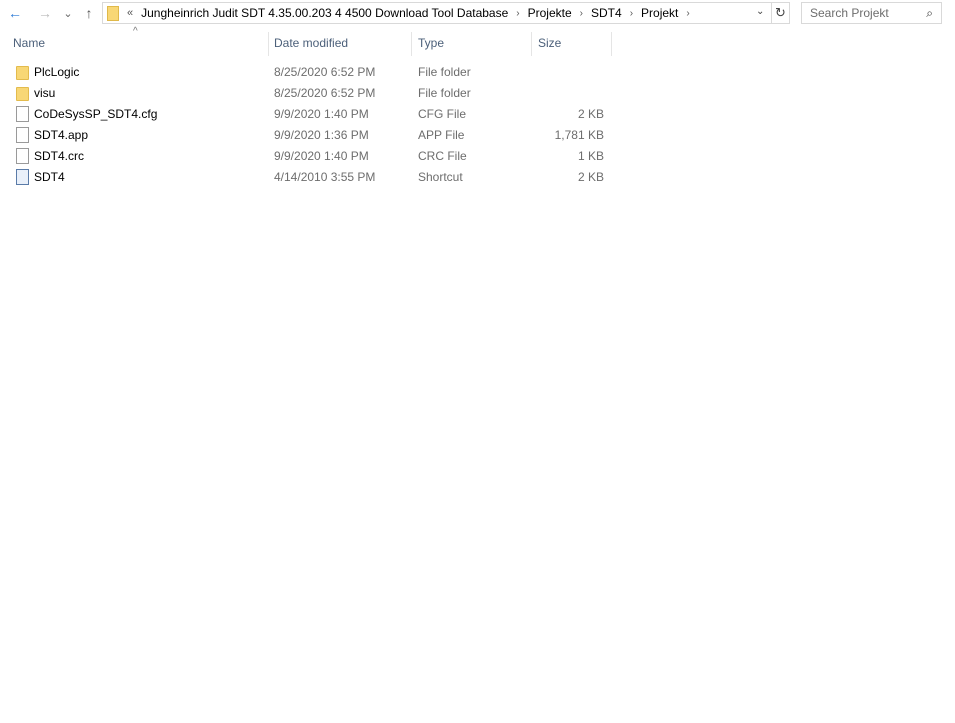  I want to click on file-type: CFG File, so click(442, 114).